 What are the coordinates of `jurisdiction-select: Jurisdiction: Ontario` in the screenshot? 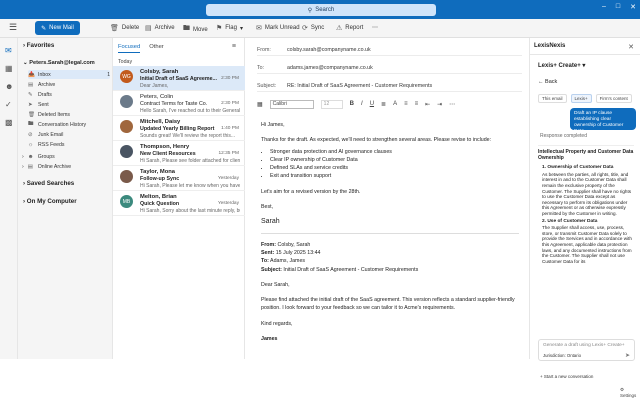 It's located at (562, 355).